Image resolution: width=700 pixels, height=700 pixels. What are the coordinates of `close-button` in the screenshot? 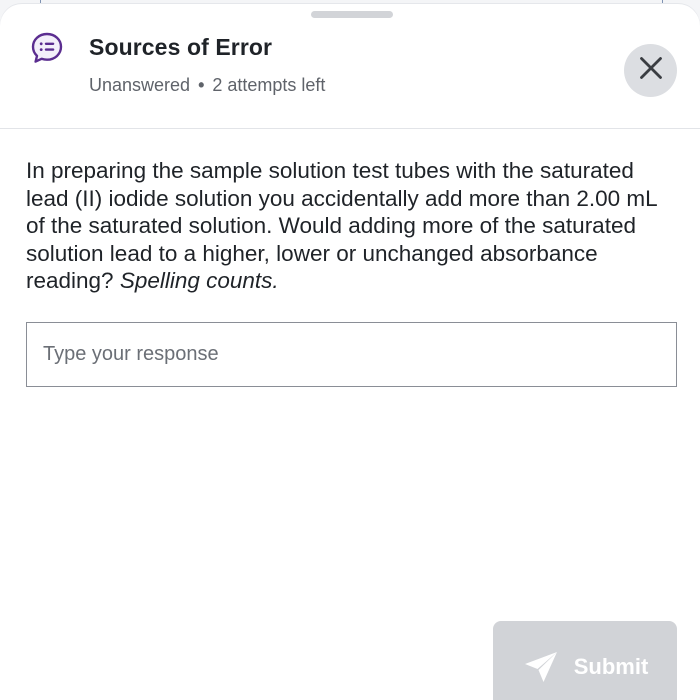 It's located at (650, 70).